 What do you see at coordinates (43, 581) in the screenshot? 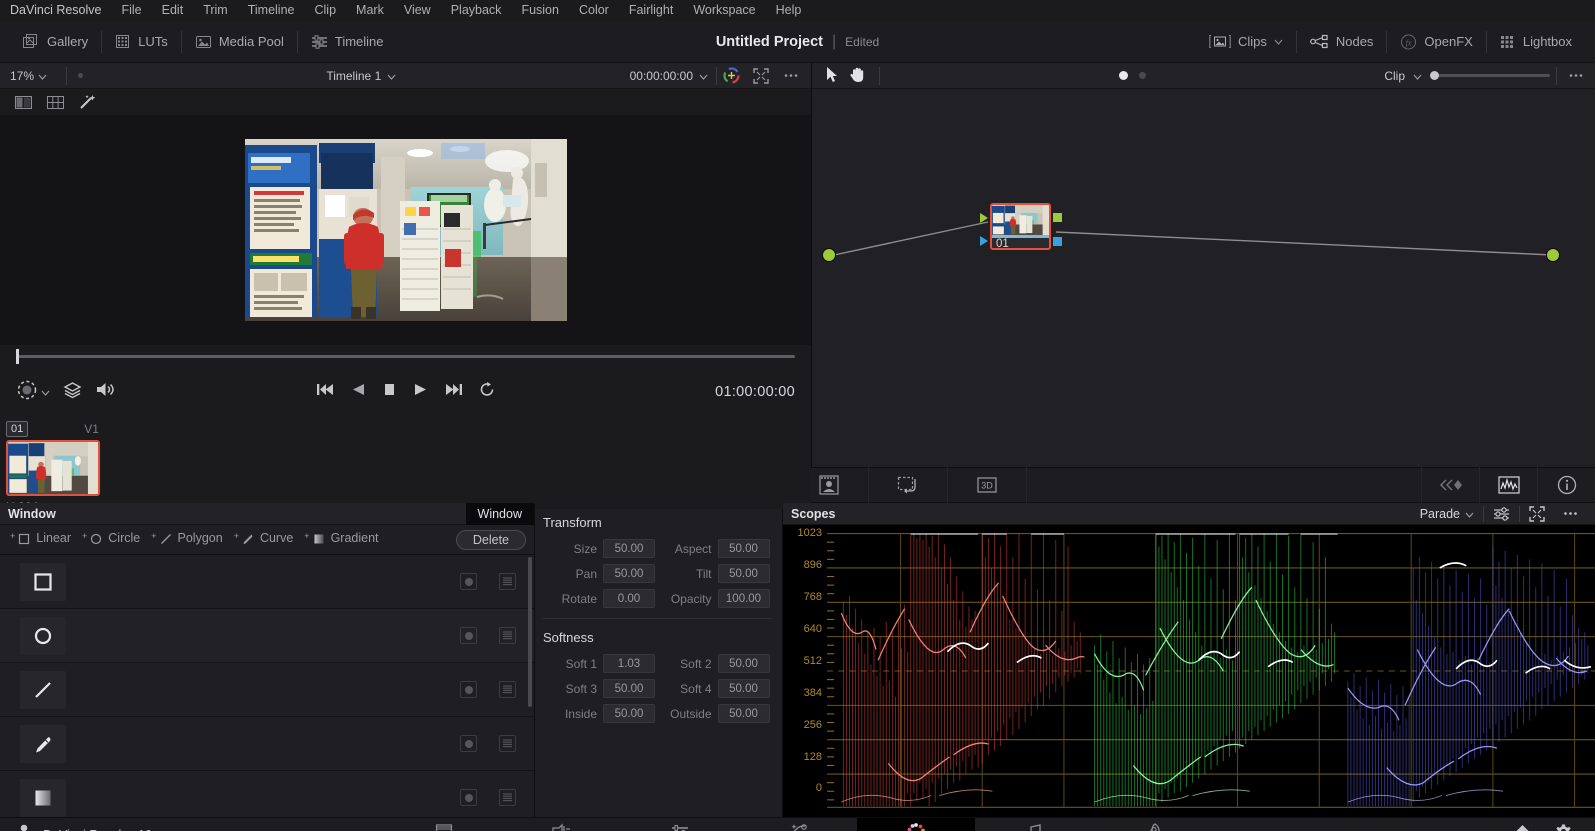
I see `square-shape-icon` at bounding box center [43, 581].